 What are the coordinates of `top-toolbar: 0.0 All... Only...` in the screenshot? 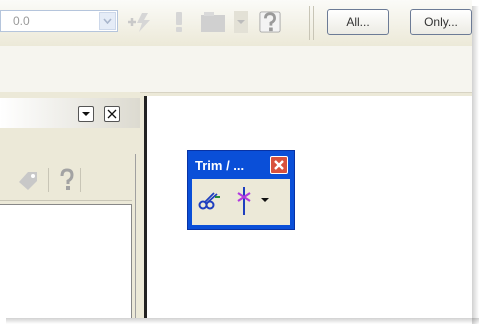 It's located at (236, 23).